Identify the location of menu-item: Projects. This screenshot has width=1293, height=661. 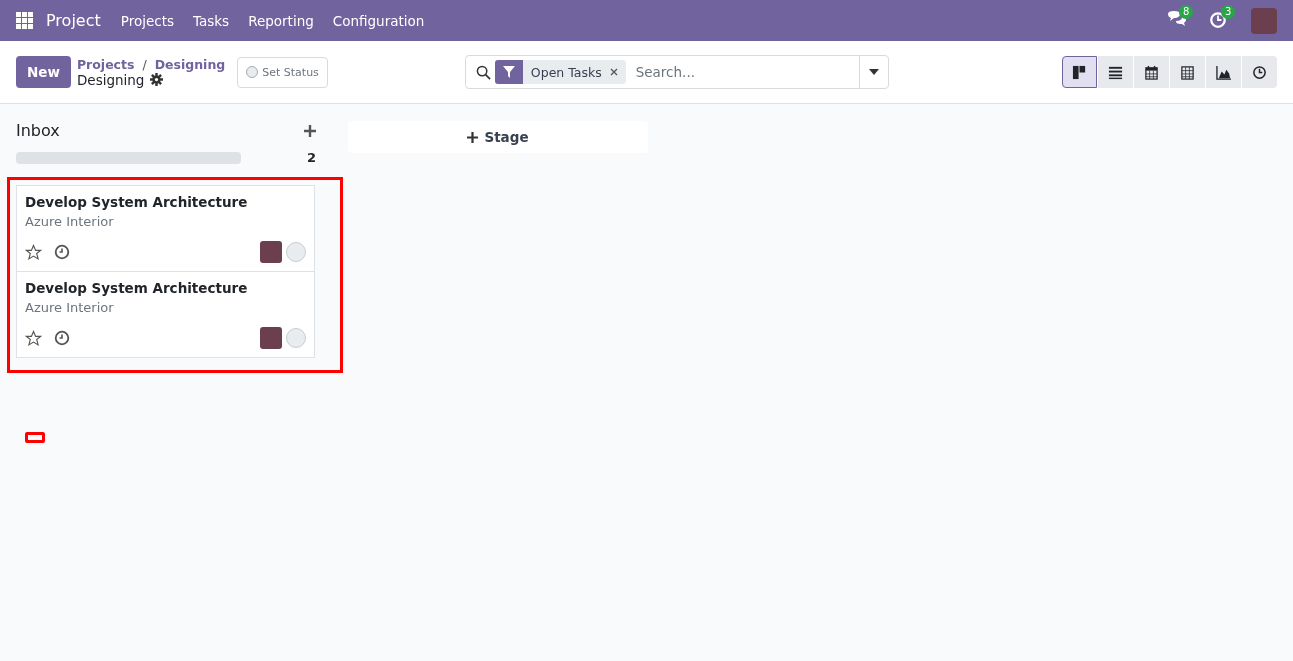
(147, 20).